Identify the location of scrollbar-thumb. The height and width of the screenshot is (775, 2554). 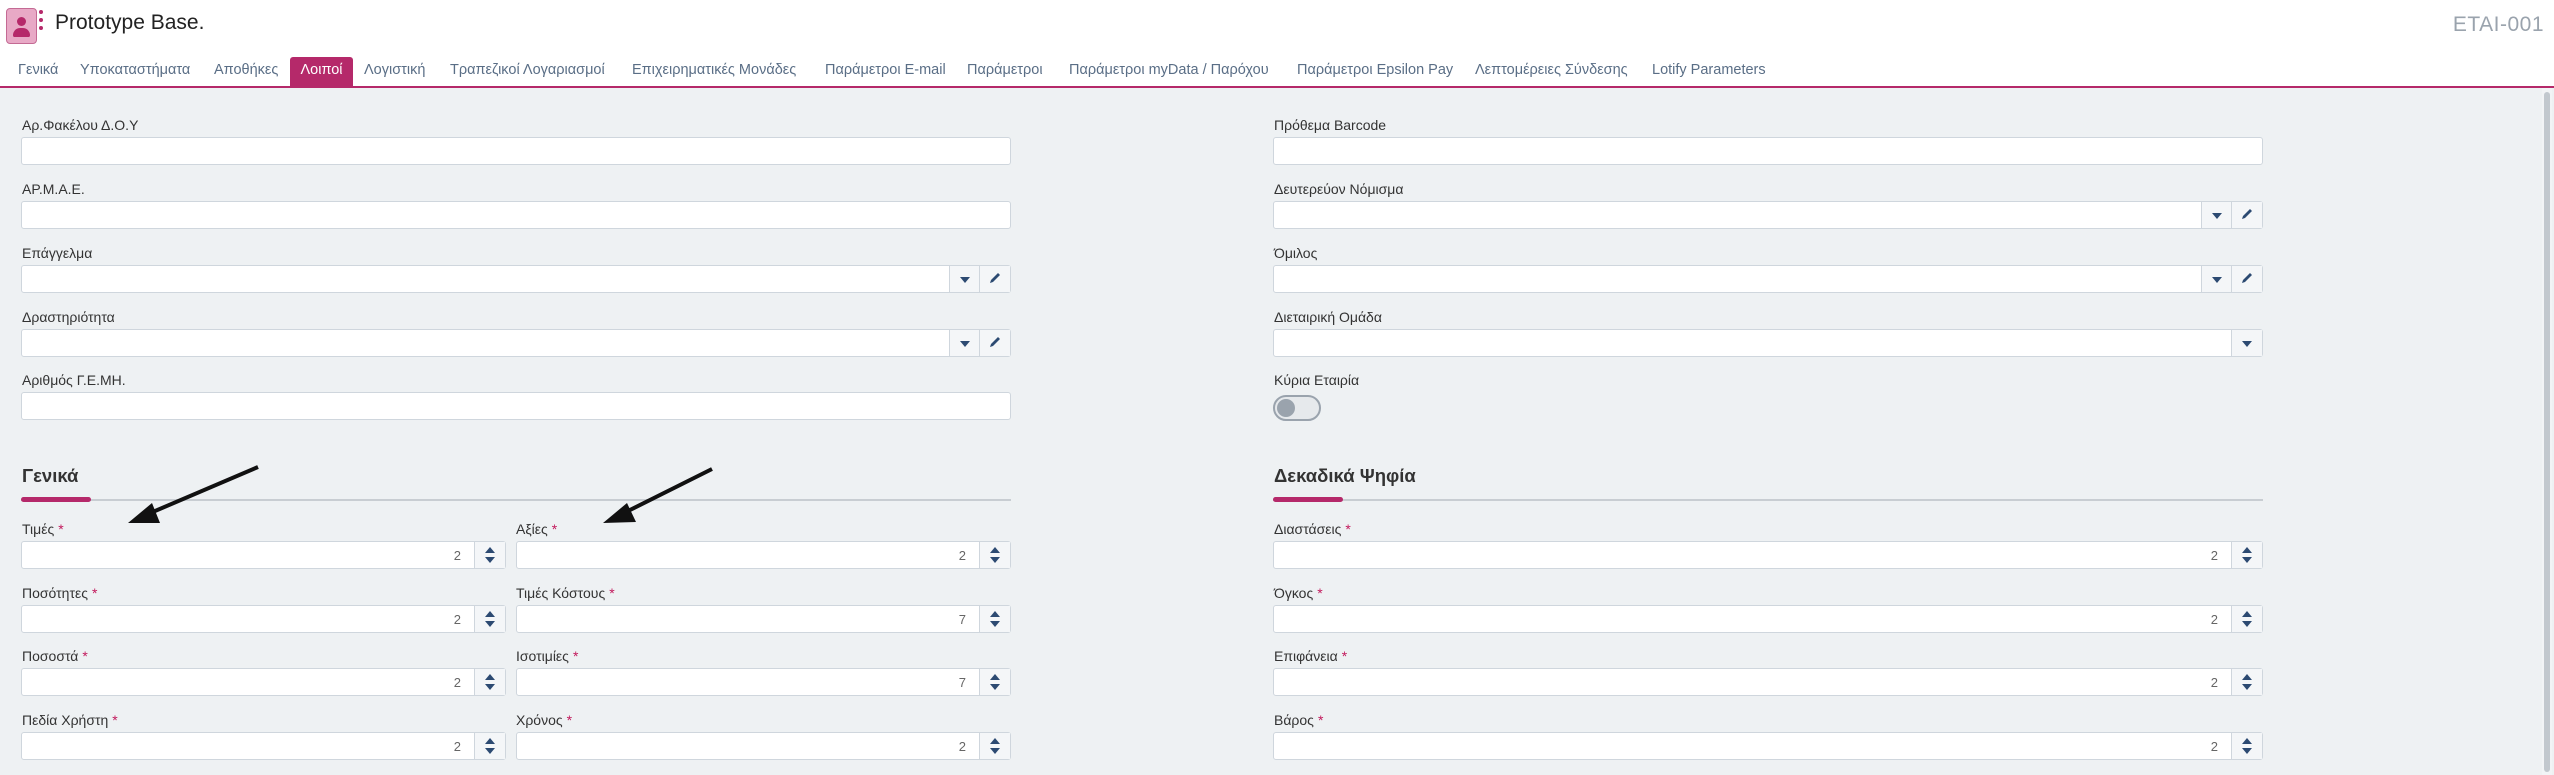
(2547, 432).